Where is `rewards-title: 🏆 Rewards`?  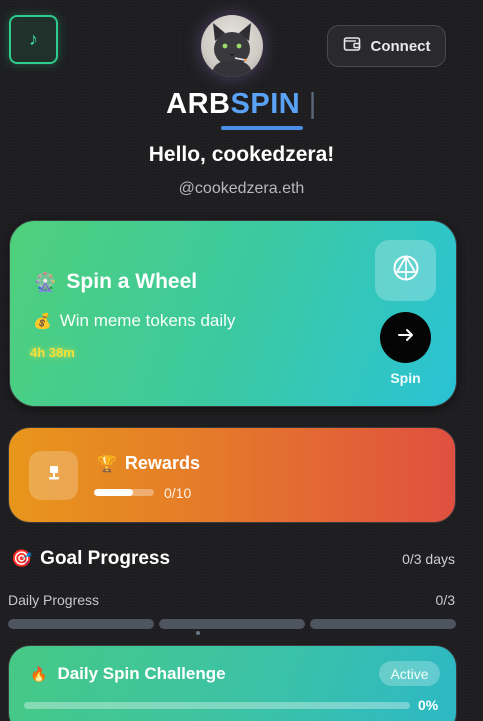 rewards-title: 🏆 Rewards is located at coordinates (148, 463).